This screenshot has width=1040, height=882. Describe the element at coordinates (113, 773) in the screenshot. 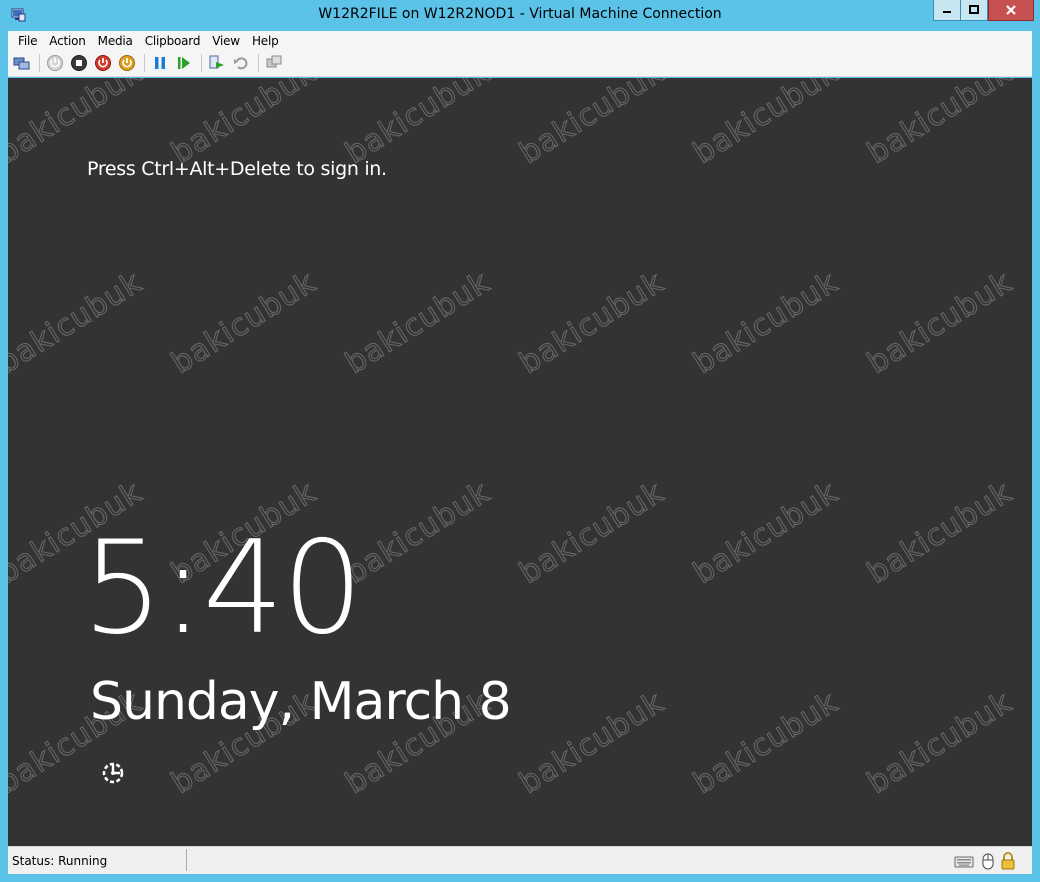

I see `ease-of-access-icon` at that location.